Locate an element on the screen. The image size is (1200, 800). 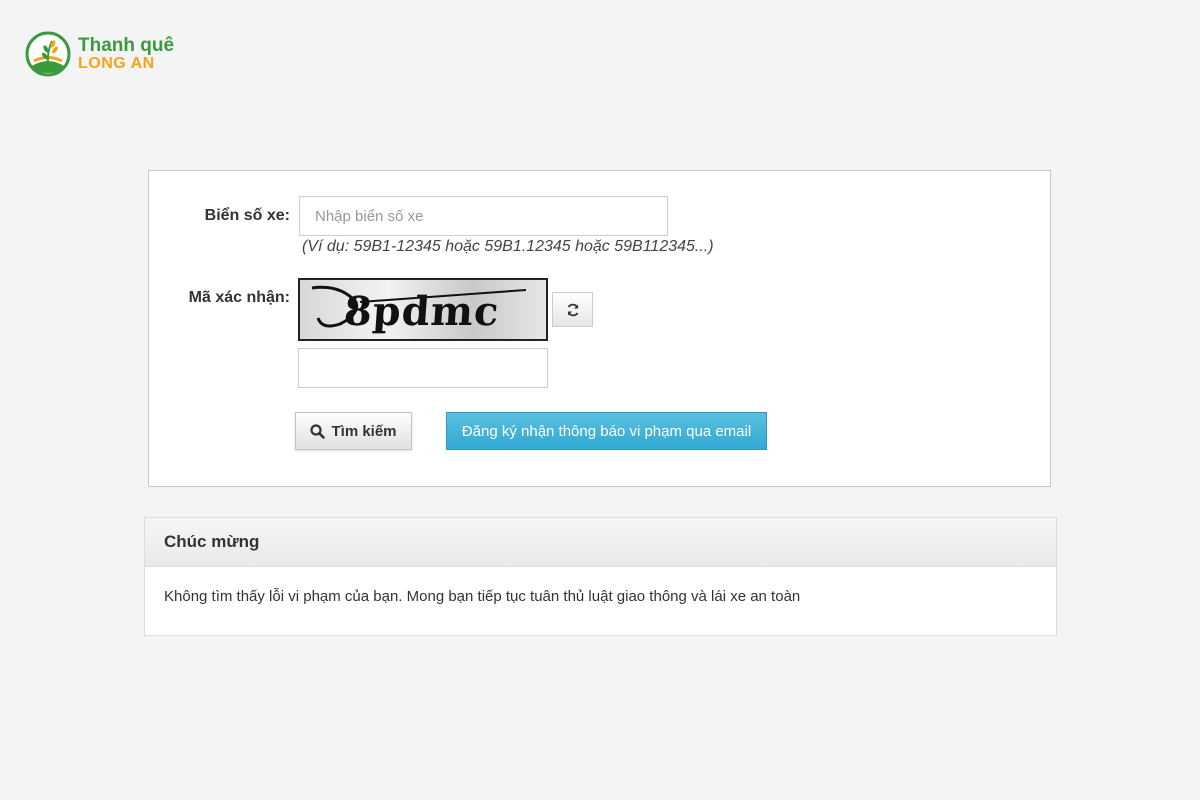
site-logo: Thanh quê LONG AN is located at coordinates (99, 54).